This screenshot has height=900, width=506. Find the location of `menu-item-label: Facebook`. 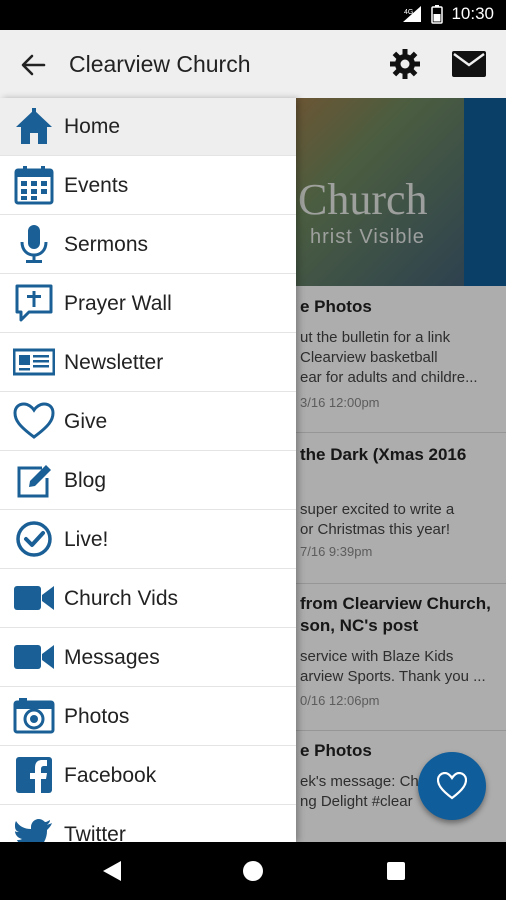

menu-item-label: Facebook is located at coordinates (110, 775).